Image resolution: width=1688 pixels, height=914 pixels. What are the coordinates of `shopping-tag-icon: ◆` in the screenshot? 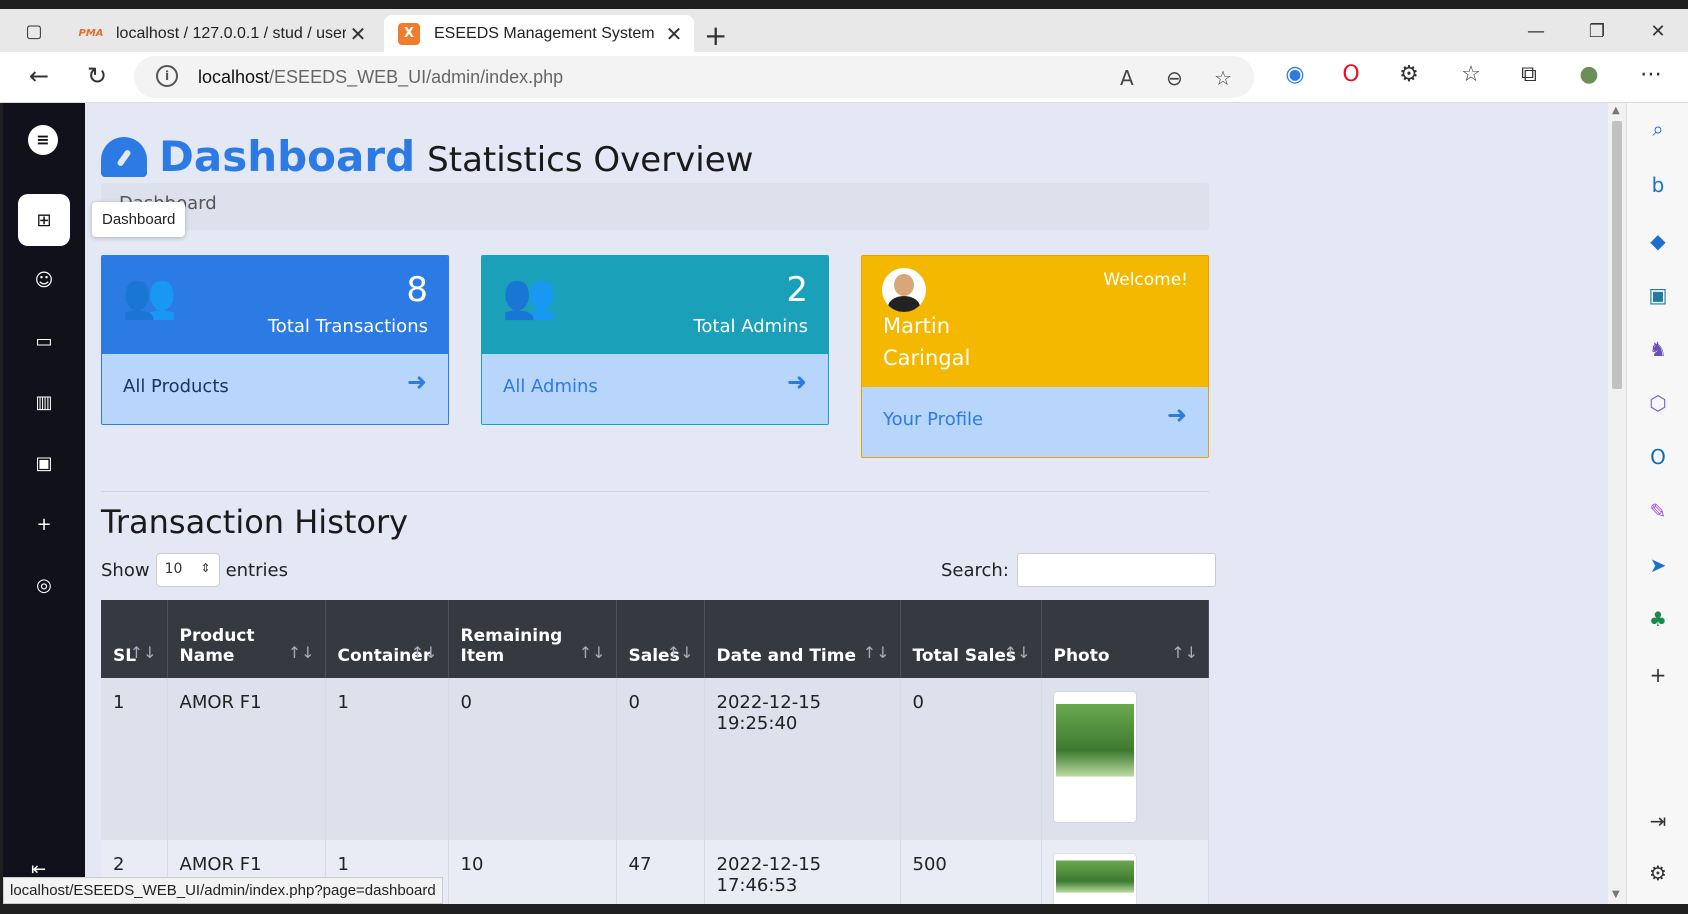 It's located at (1658, 241).